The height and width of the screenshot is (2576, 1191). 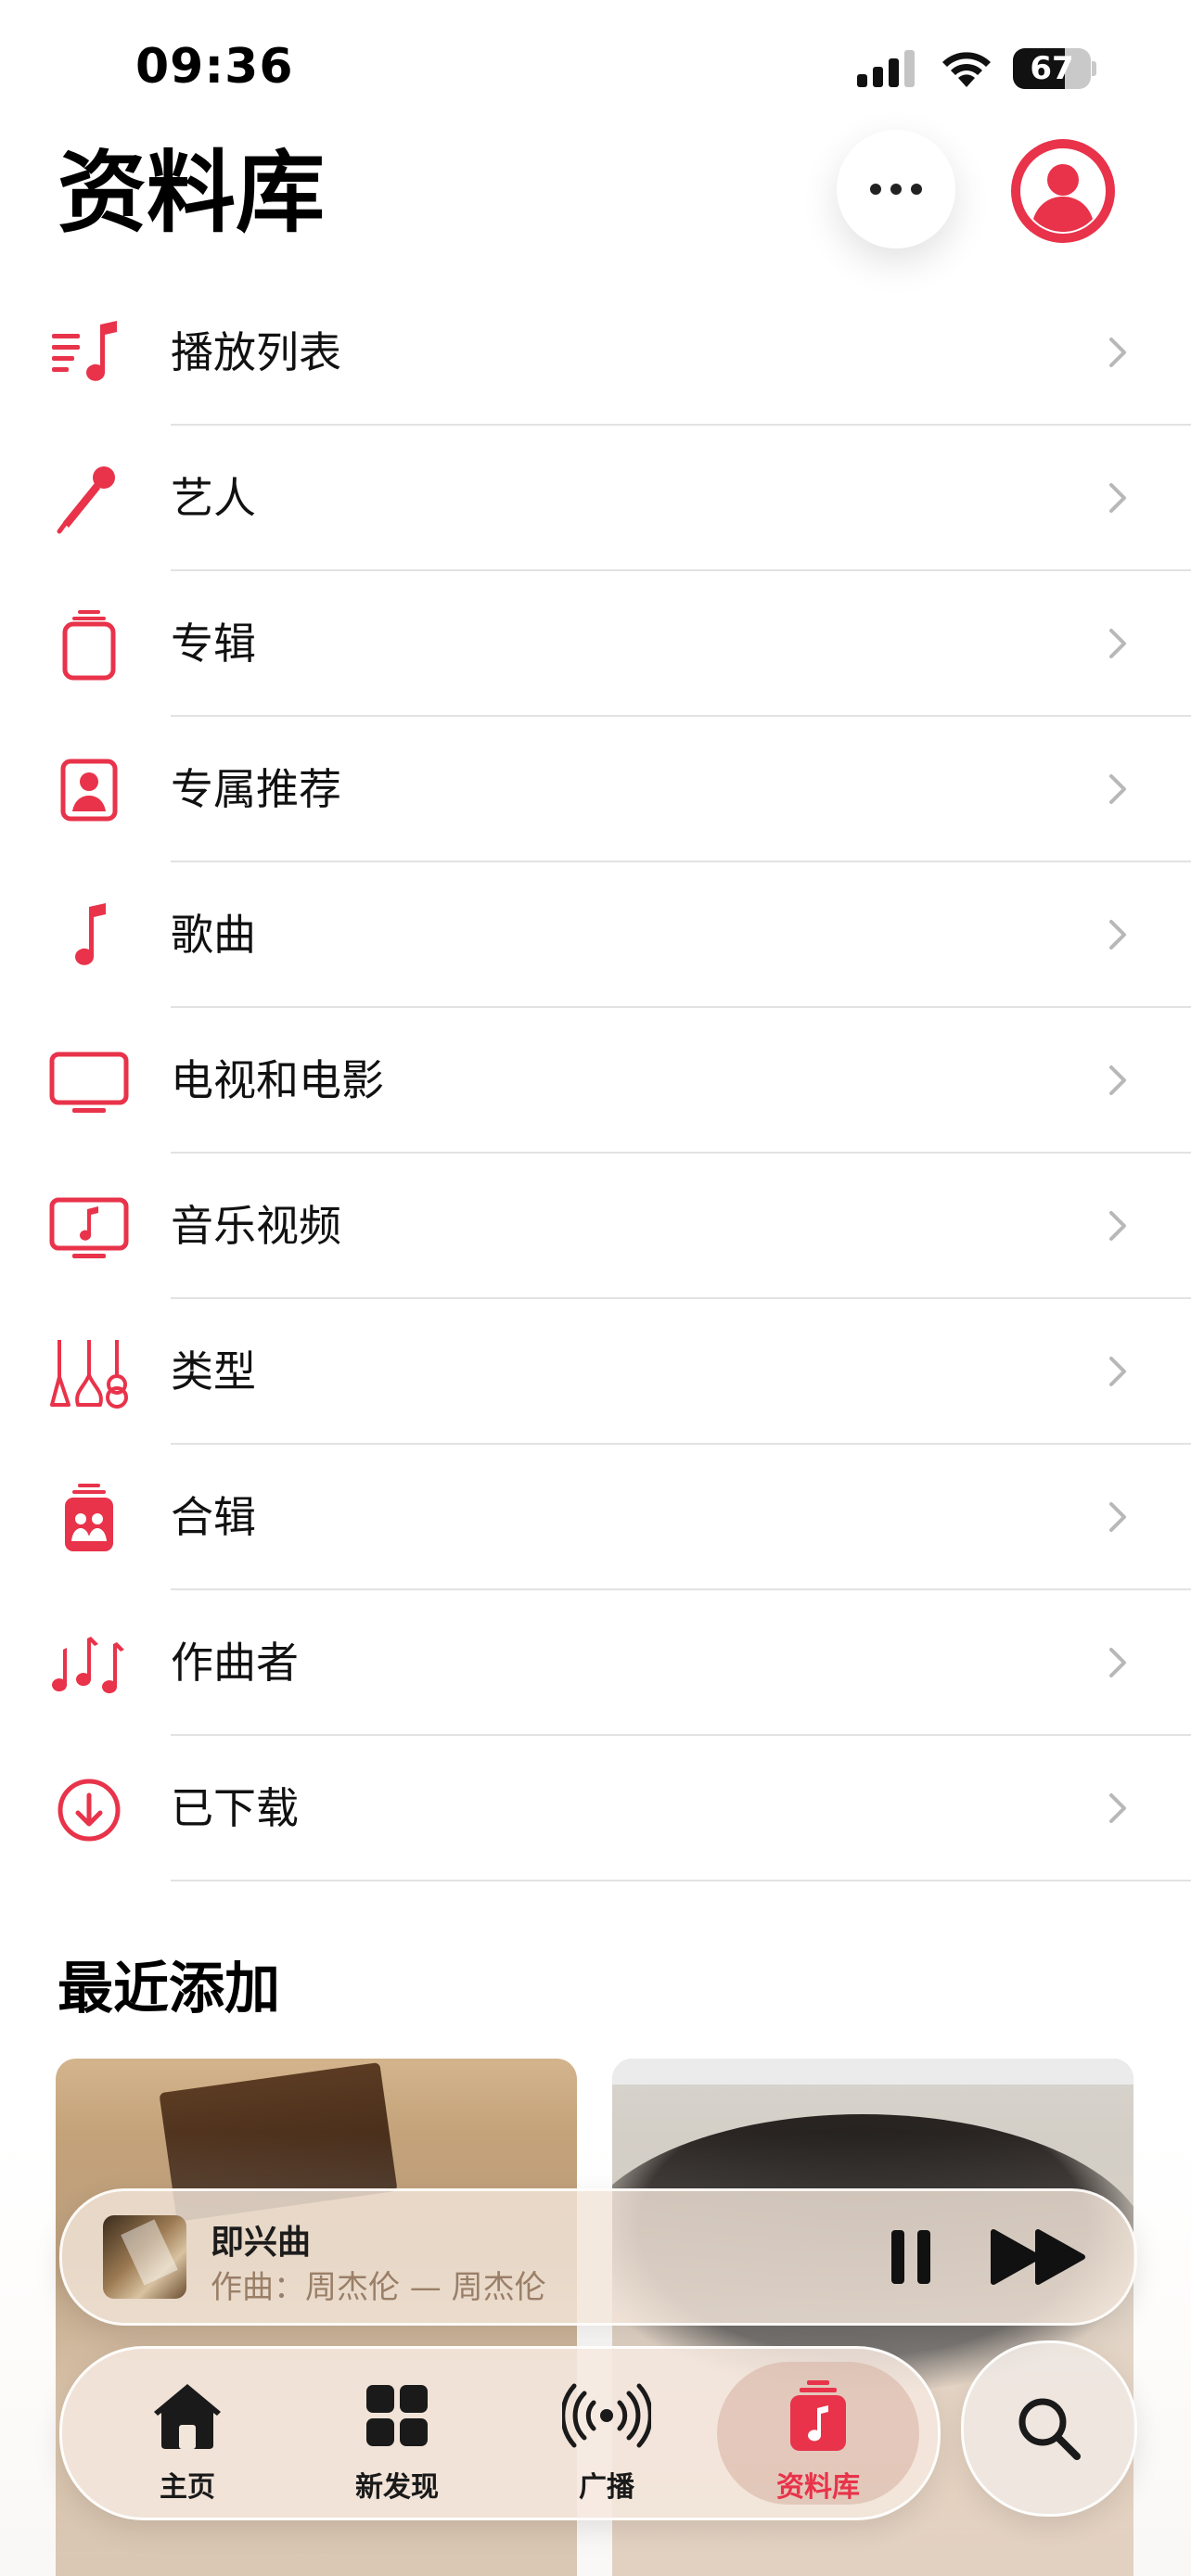 I want to click on page-title: 资料库, so click(x=191, y=193).